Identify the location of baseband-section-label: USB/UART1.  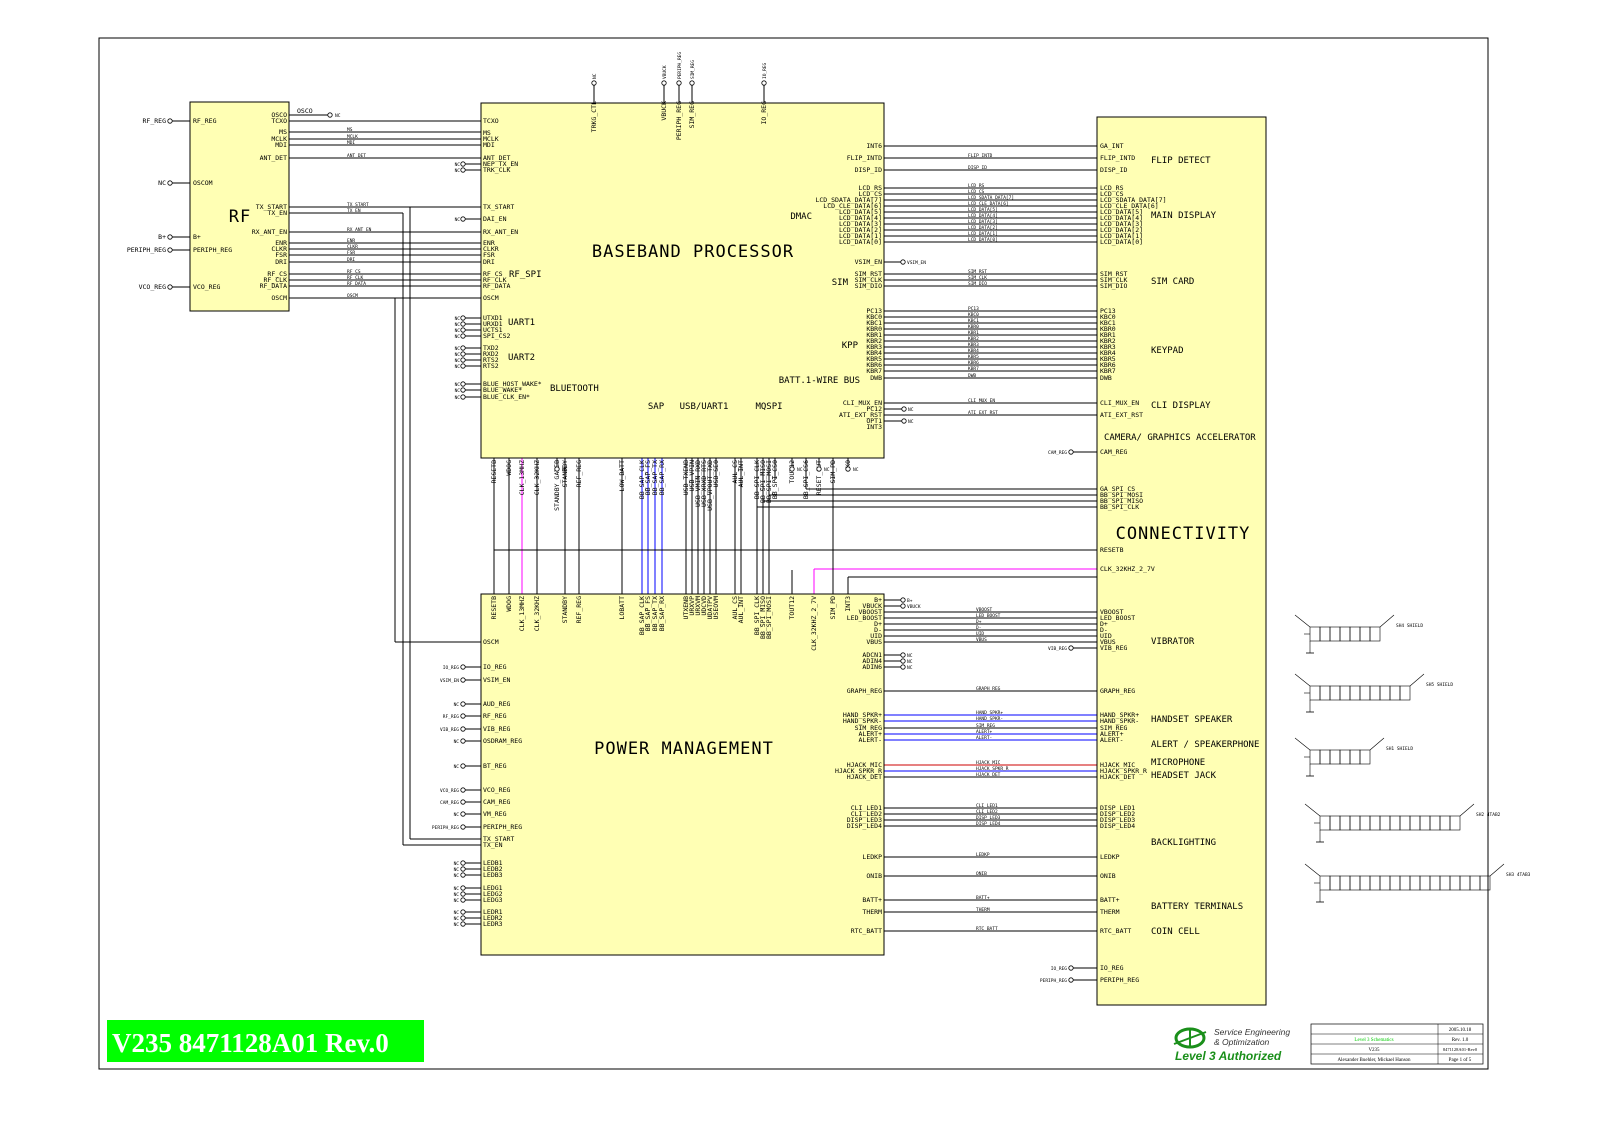
(704, 407).